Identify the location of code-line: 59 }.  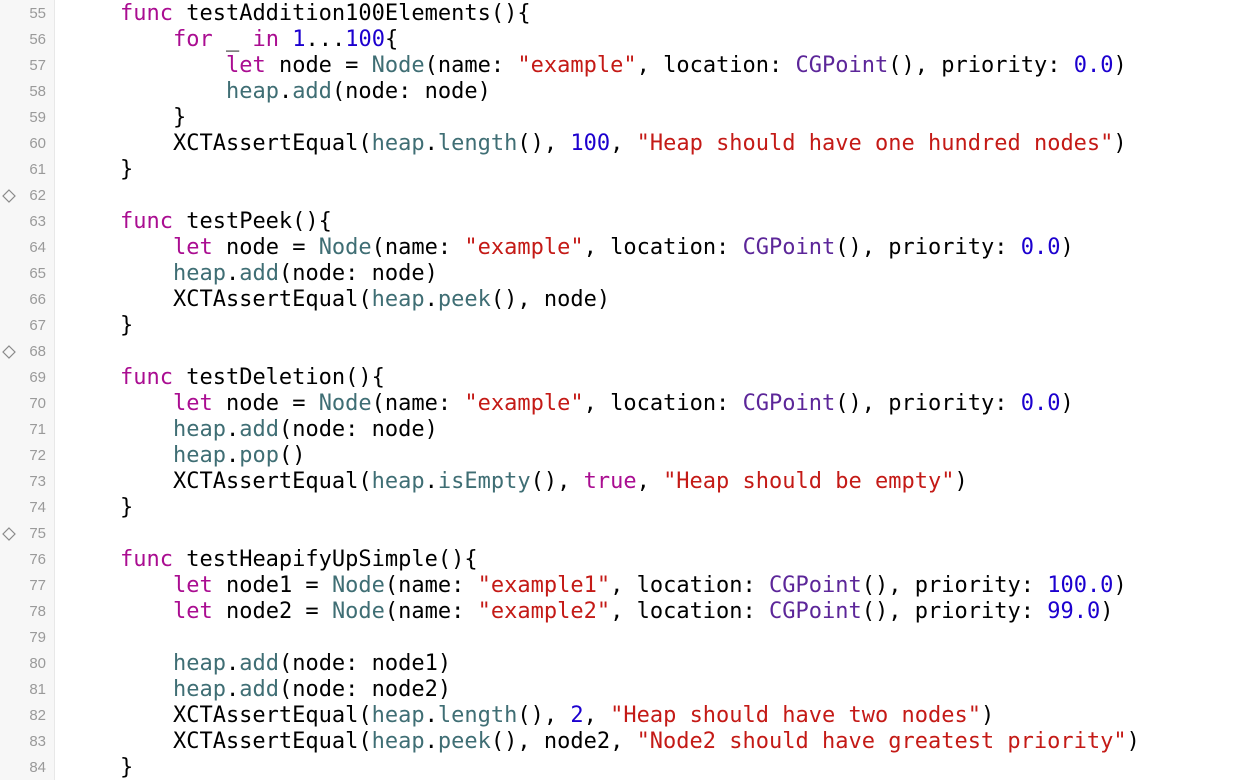
(620, 118).